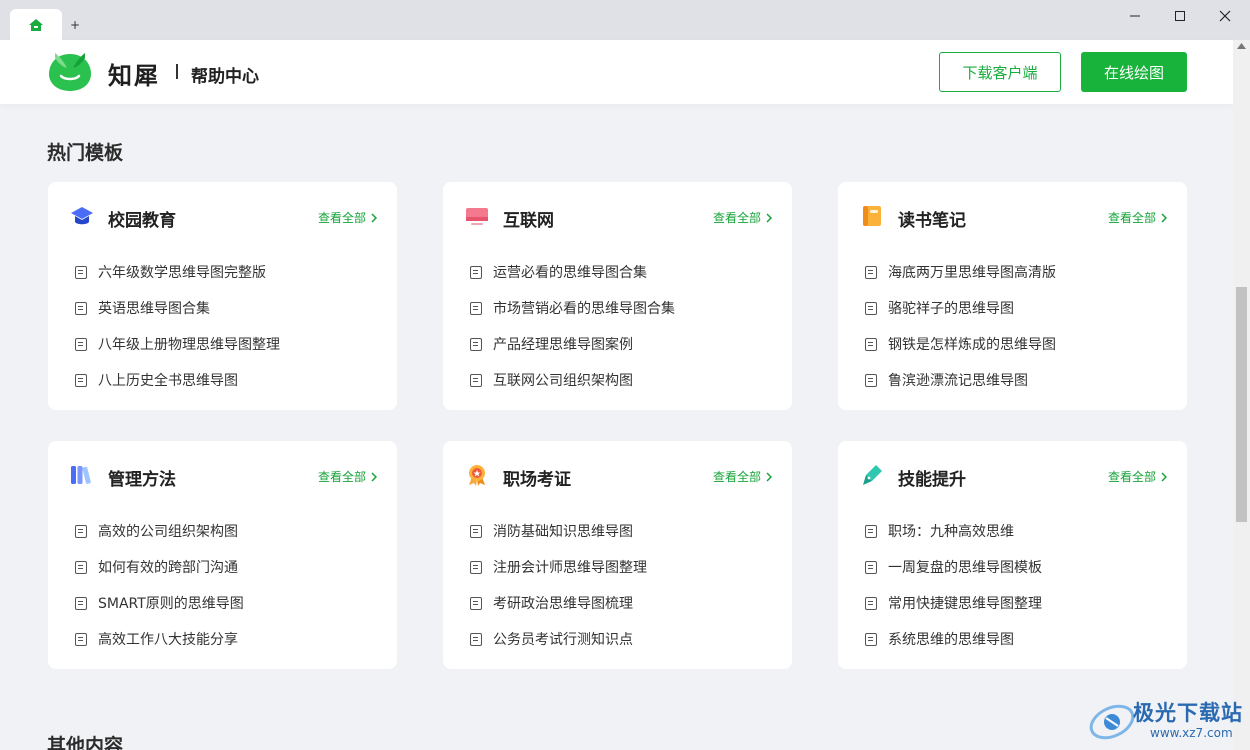 The image size is (1250, 750). I want to click on template-label: 钢铁是怎样炼成的思维导图, so click(972, 345).